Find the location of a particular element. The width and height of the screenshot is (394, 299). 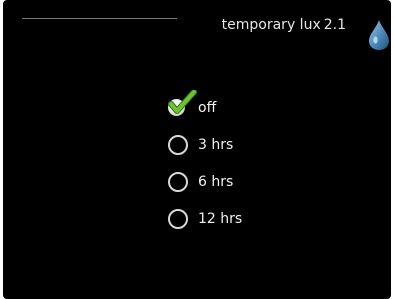

option-label: off is located at coordinates (207, 108).